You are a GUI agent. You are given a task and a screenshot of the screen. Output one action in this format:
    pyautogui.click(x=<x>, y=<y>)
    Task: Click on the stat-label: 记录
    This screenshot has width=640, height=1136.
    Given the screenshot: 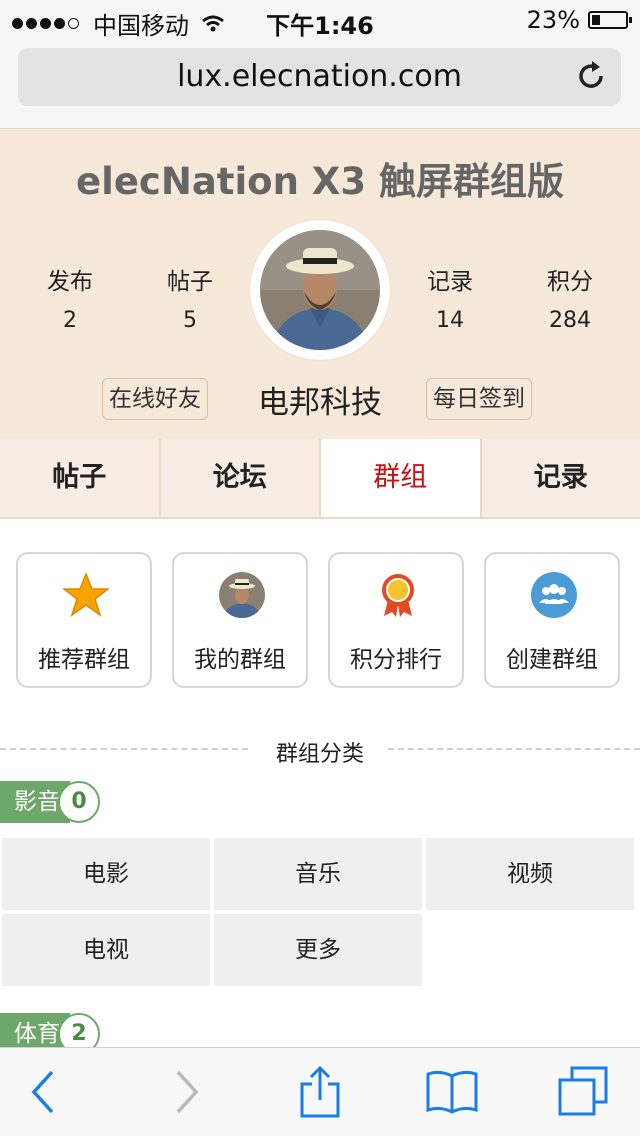 What is the action you would take?
    pyautogui.click(x=450, y=282)
    